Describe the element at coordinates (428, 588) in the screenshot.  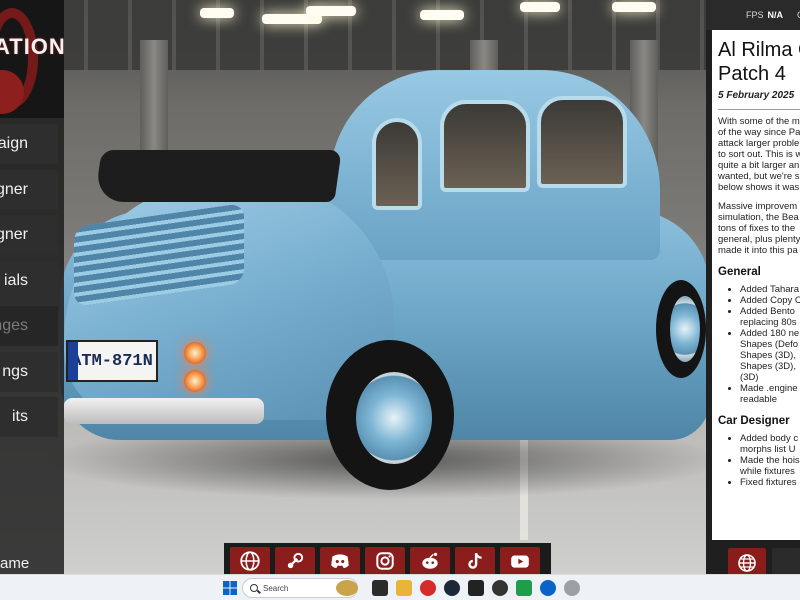
I see `opera-icon` at that location.